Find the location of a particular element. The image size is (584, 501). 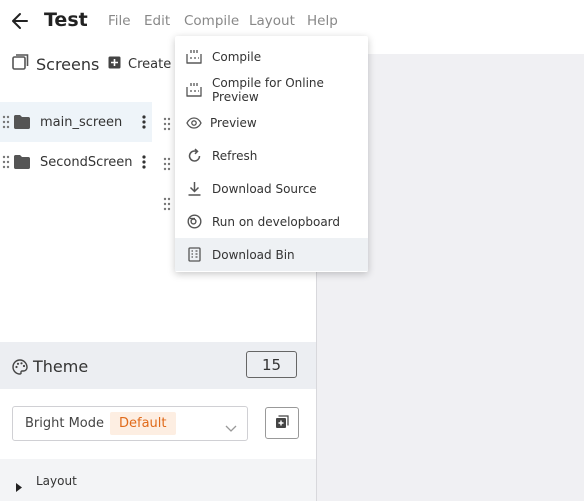

screens-header: Screens is located at coordinates (55, 64).